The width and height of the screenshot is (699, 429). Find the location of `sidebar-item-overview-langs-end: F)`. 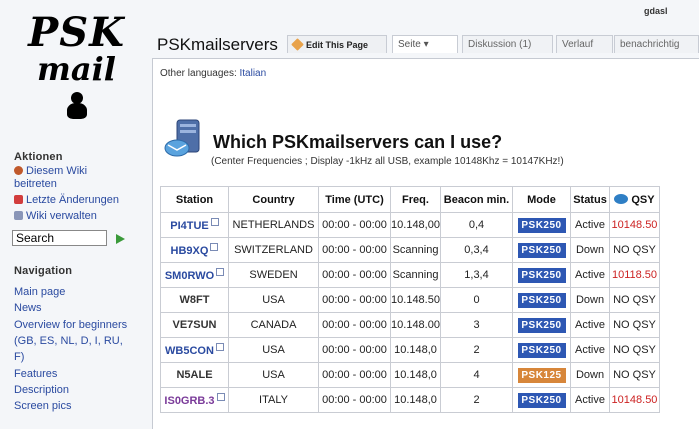

sidebar-item-overview-langs-end: F) is located at coordinates (19, 357).